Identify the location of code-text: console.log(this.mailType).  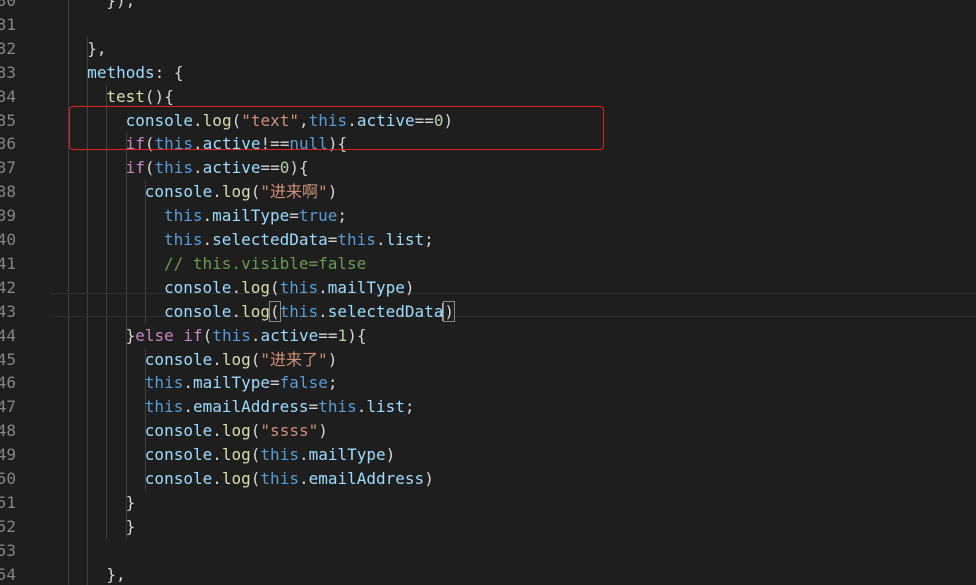
(289, 288).